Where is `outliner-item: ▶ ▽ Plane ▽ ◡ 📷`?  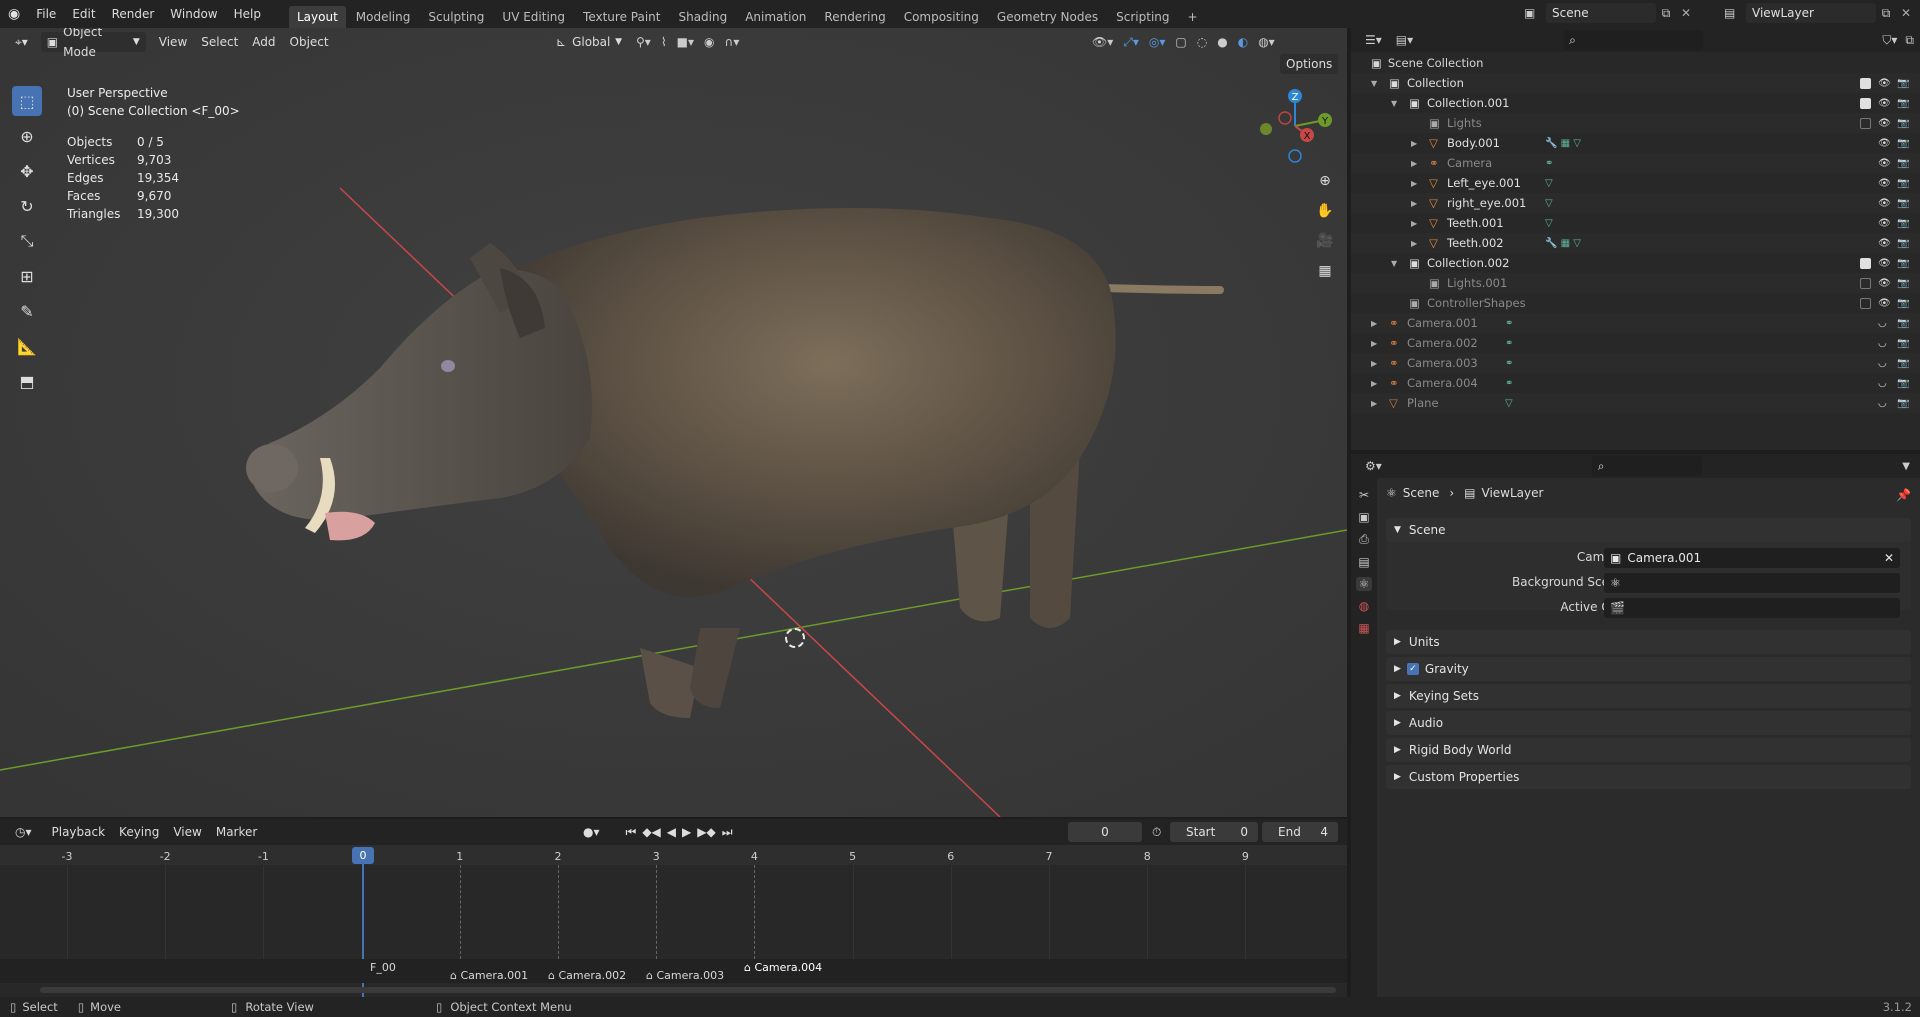 outliner-item: ▶ ▽ Plane ▽ ◡ 📷 is located at coordinates (1635, 403).